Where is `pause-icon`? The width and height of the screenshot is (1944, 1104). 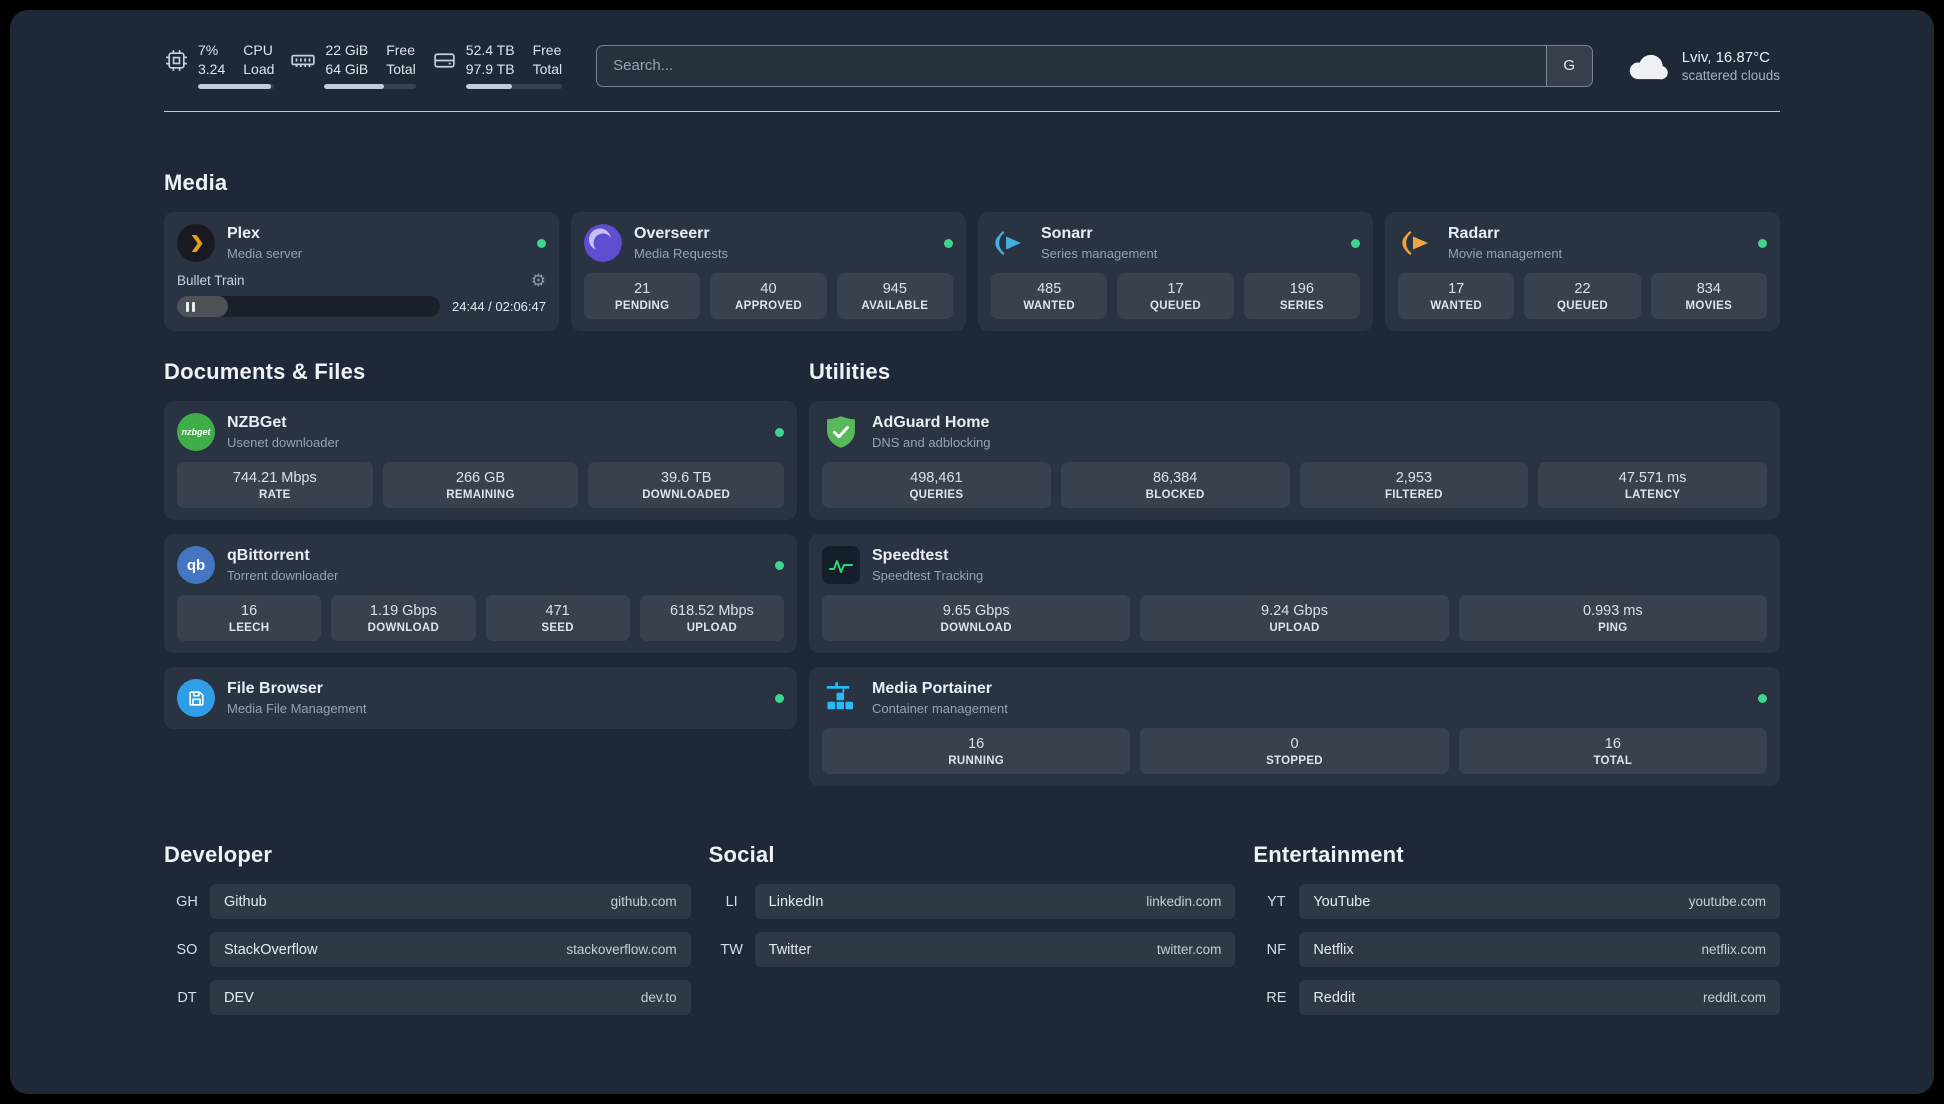
pause-icon is located at coordinates (190, 306).